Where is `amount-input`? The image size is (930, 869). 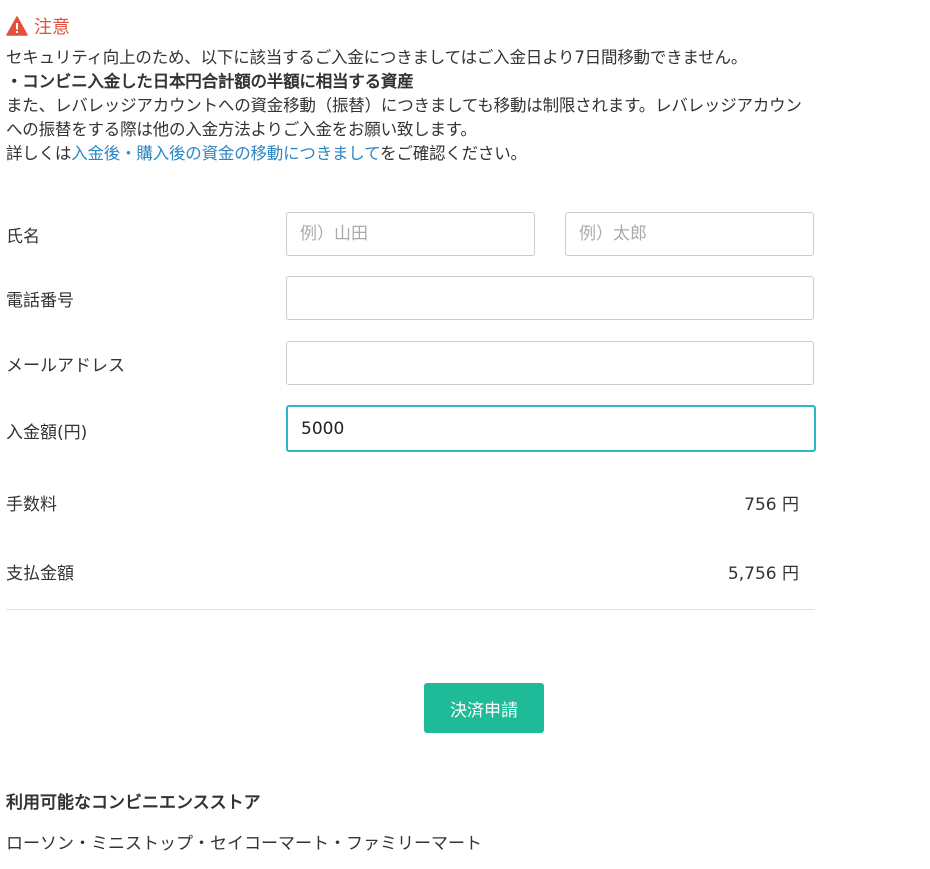
amount-input is located at coordinates (551, 428).